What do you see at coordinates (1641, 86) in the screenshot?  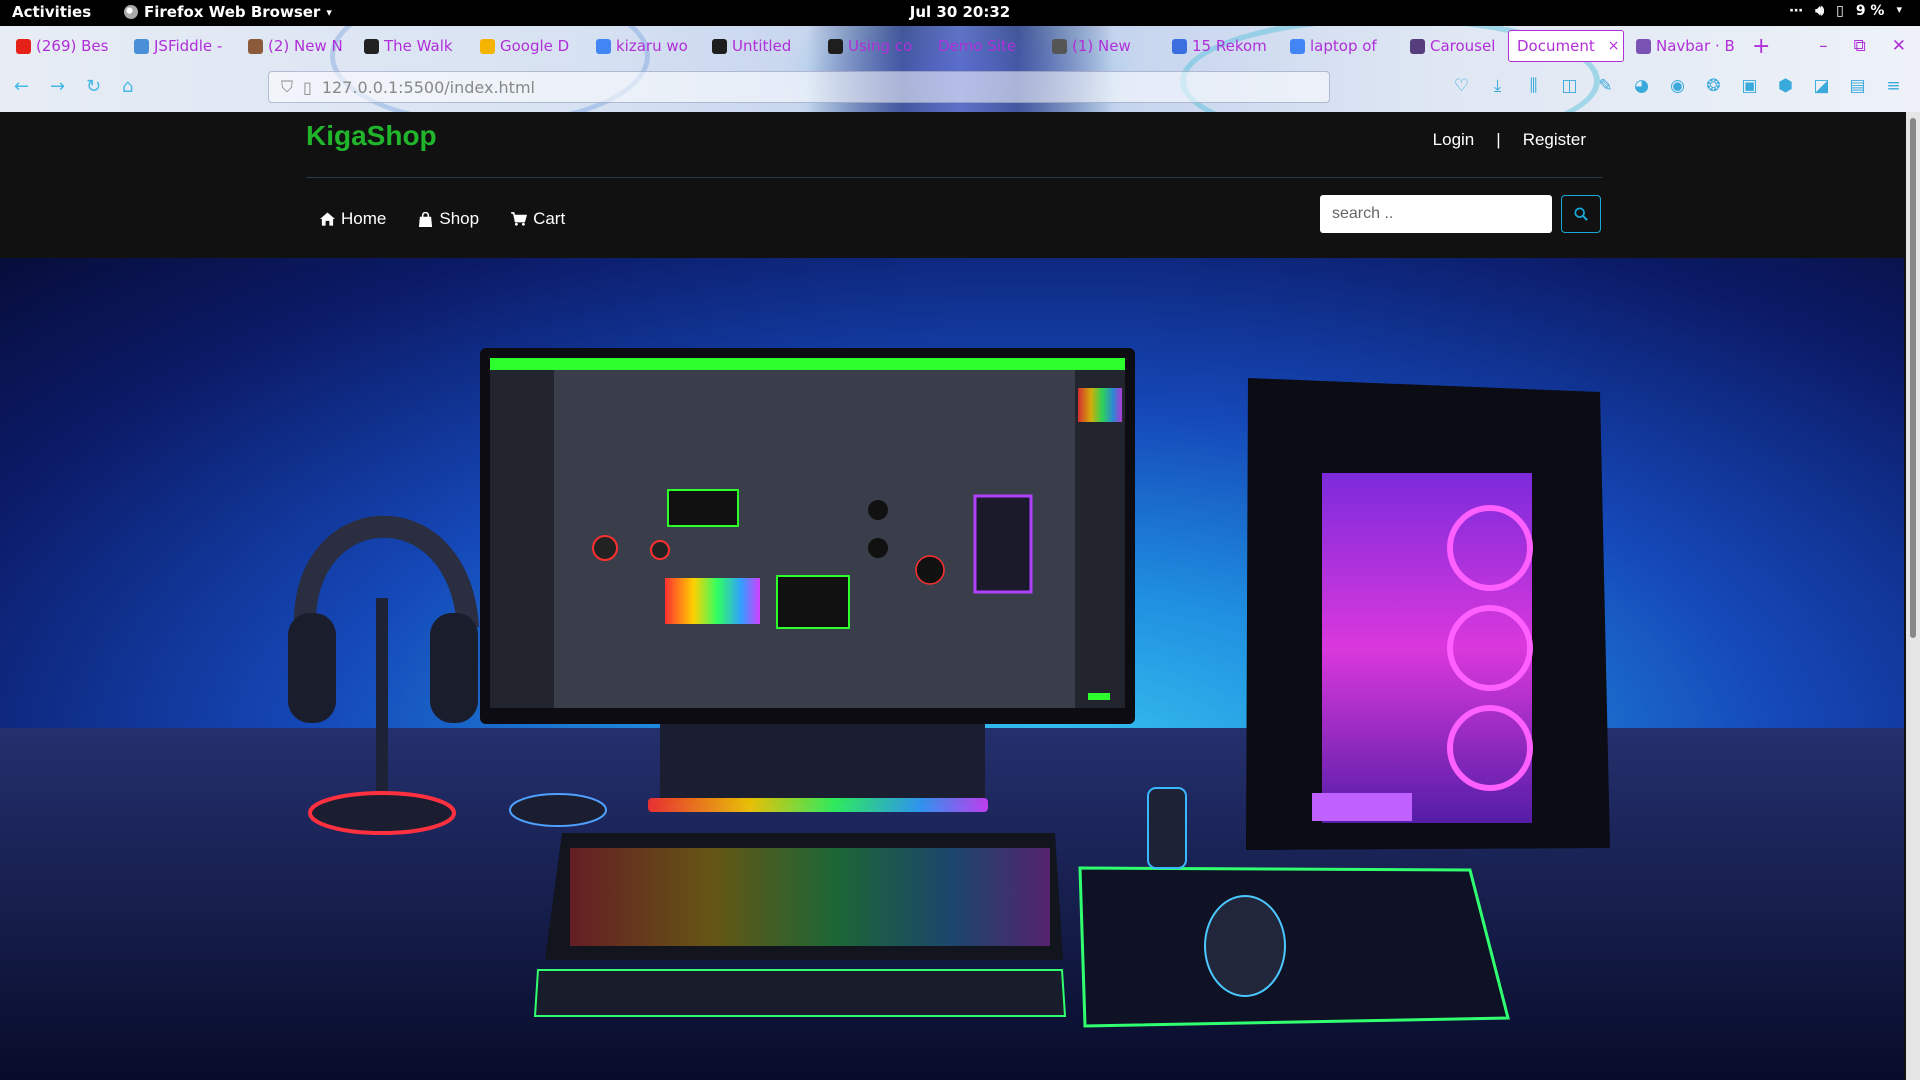 I see `extension-icon: ◕` at bounding box center [1641, 86].